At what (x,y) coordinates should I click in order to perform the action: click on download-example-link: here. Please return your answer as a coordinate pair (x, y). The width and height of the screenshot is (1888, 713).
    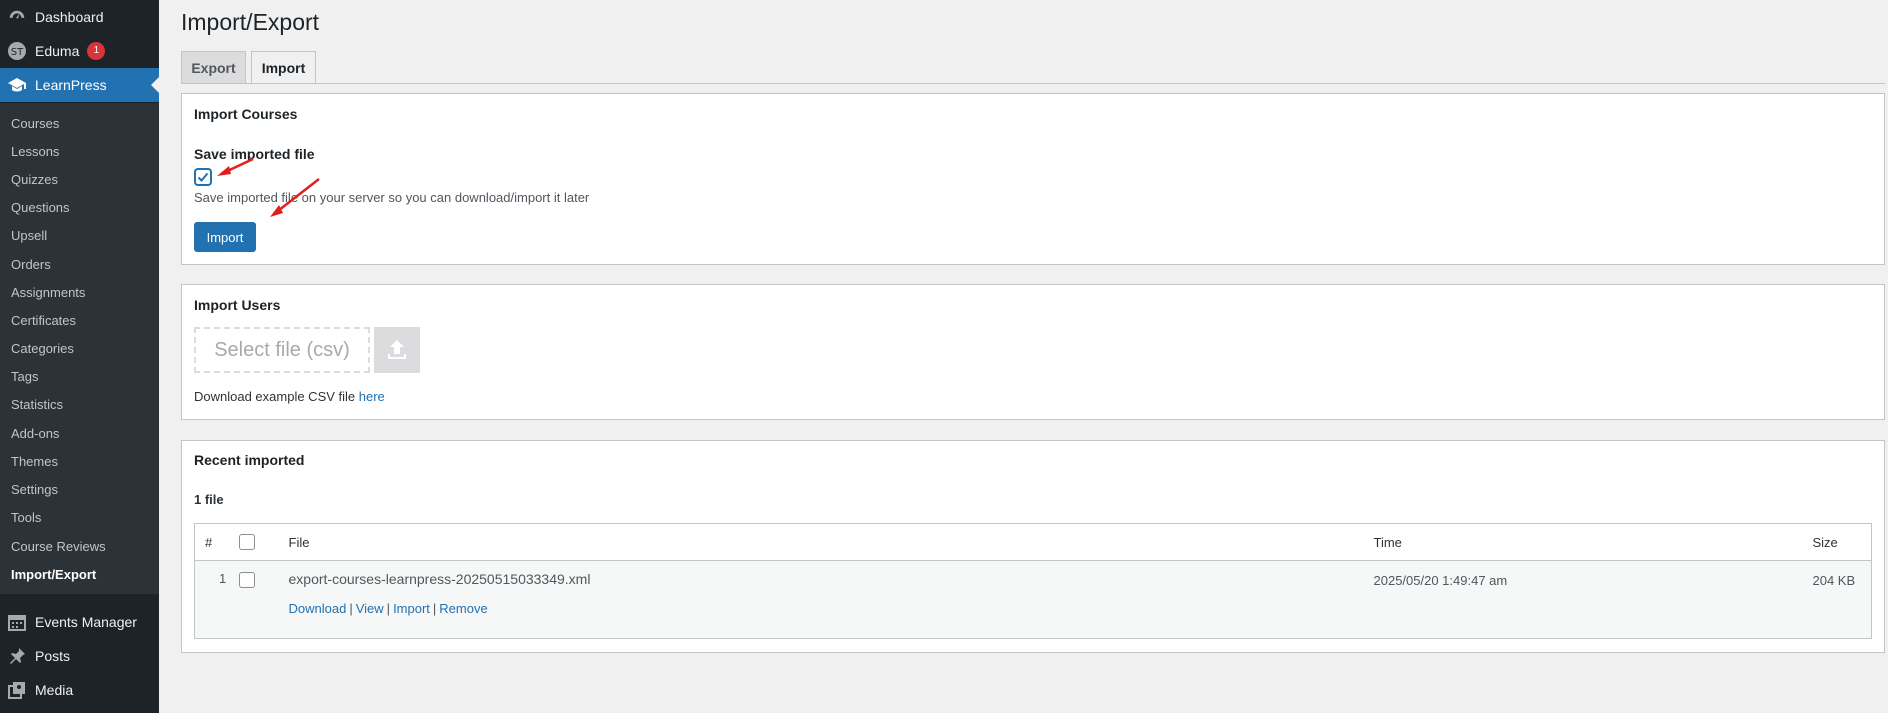
    Looking at the image, I should click on (372, 396).